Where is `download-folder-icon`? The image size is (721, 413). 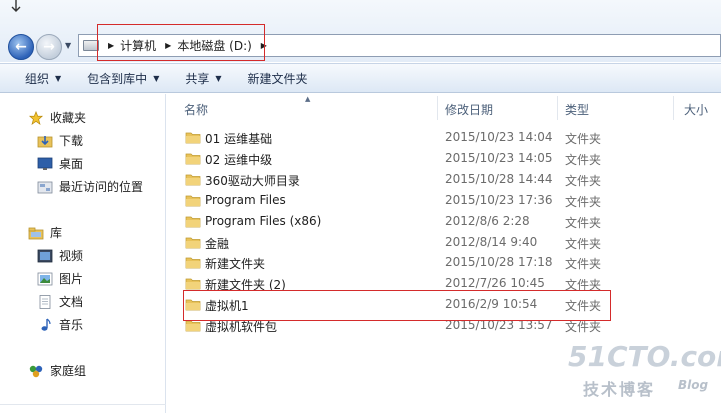
download-folder-icon is located at coordinates (45, 141).